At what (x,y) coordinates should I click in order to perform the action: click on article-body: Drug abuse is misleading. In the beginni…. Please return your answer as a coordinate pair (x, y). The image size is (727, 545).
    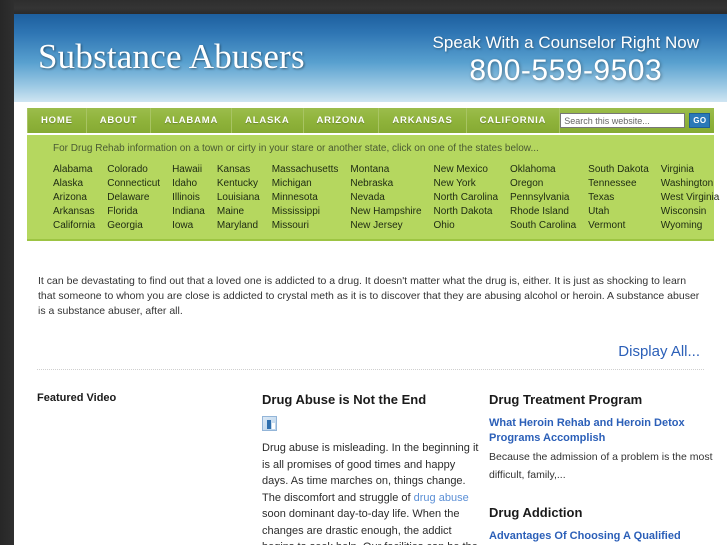
    Looking at the image, I should click on (371, 492).